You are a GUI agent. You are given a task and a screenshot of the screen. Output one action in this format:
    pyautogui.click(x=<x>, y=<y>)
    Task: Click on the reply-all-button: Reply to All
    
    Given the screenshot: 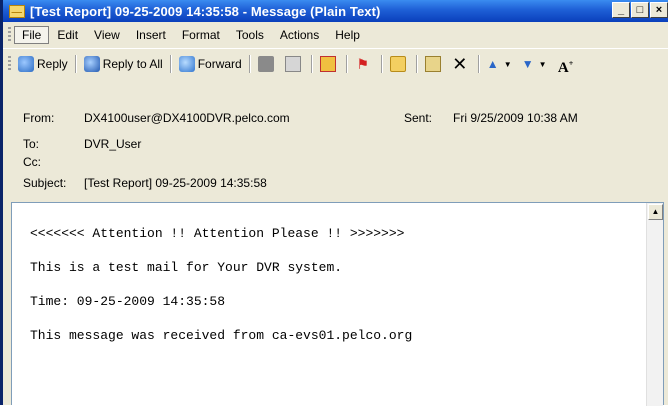 What is the action you would take?
    pyautogui.click(x=123, y=64)
    